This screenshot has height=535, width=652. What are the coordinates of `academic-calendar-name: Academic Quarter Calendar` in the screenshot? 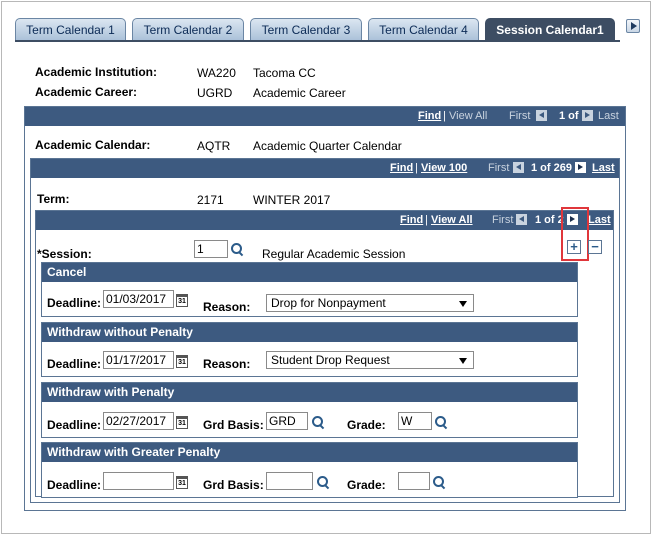 It's located at (327, 146).